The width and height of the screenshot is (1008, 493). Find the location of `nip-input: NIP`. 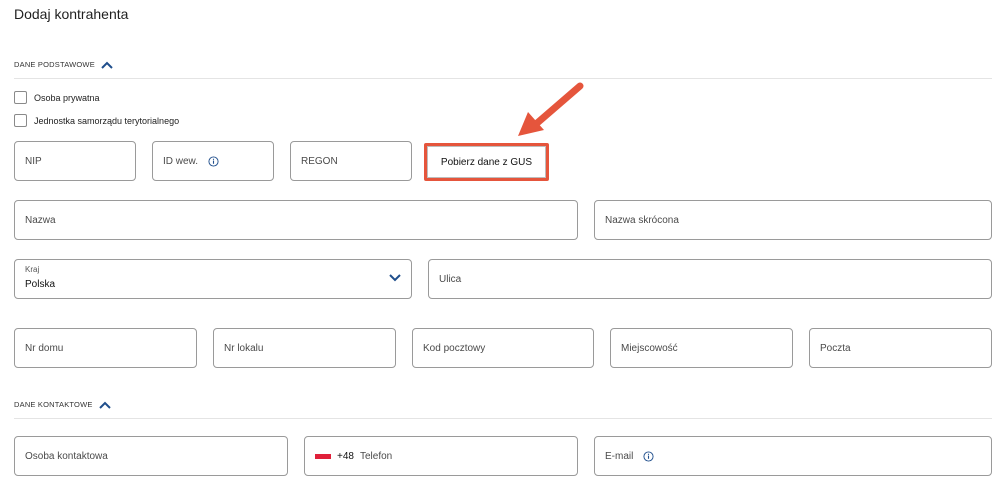

nip-input: NIP is located at coordinates (75, 161).